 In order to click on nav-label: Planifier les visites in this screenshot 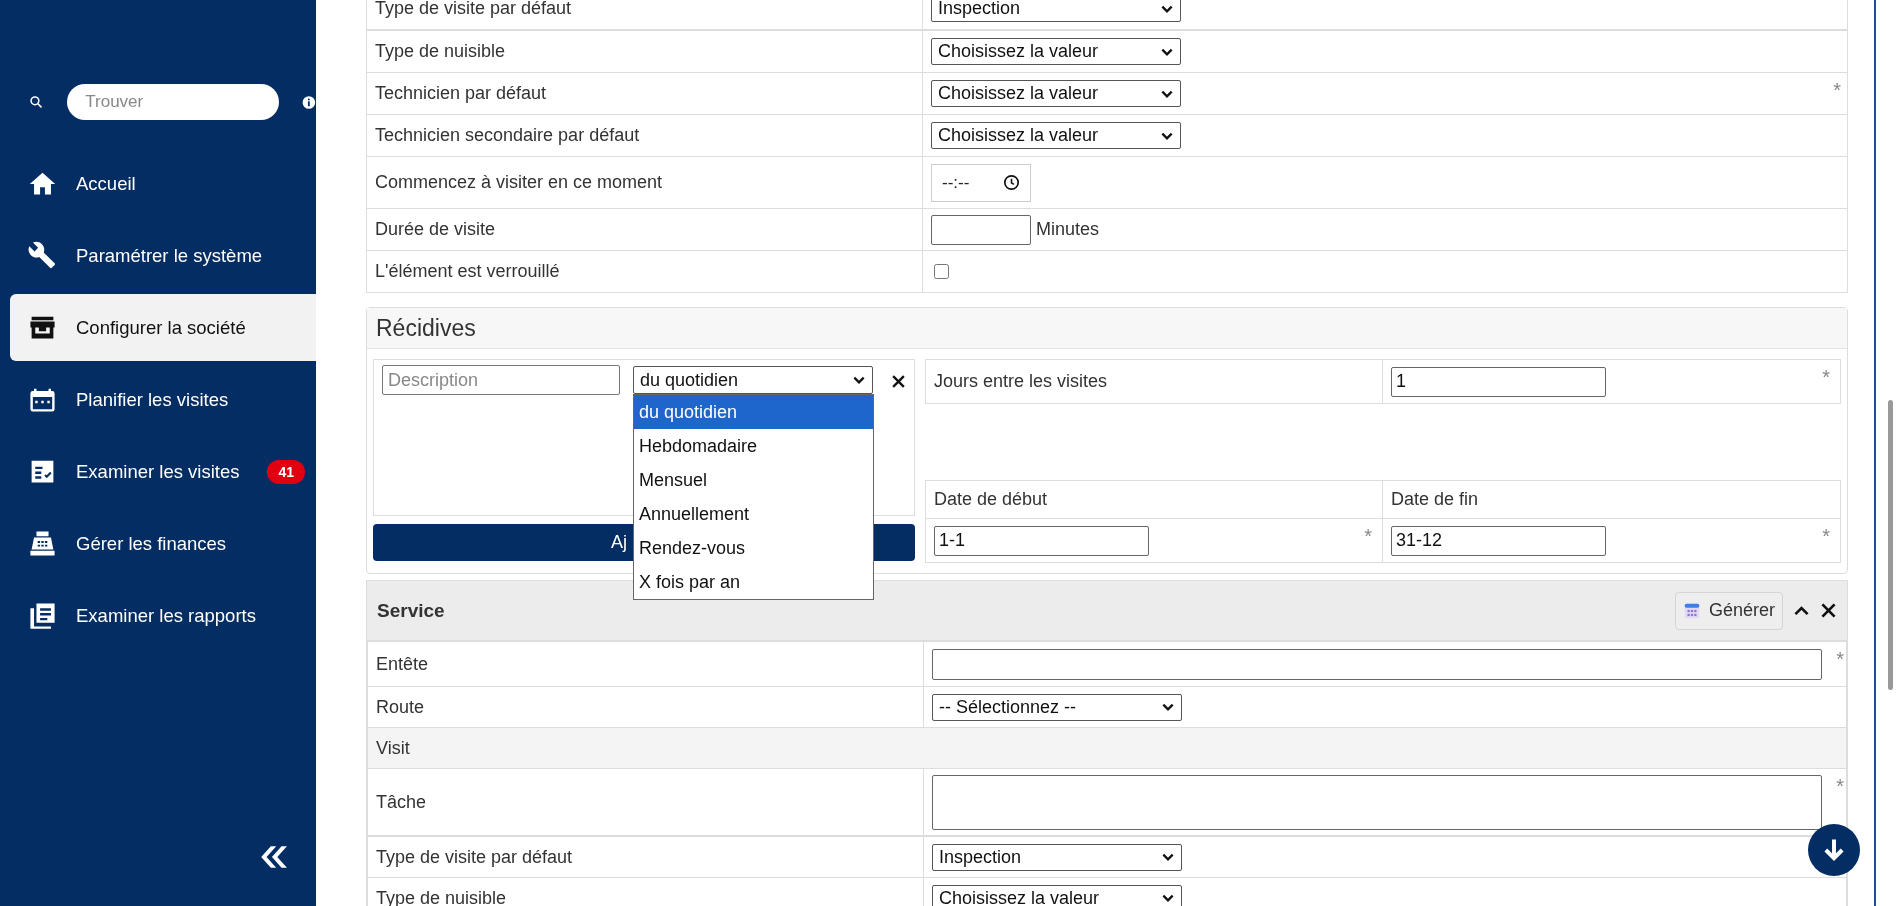, I will do `click(152, 399)`.